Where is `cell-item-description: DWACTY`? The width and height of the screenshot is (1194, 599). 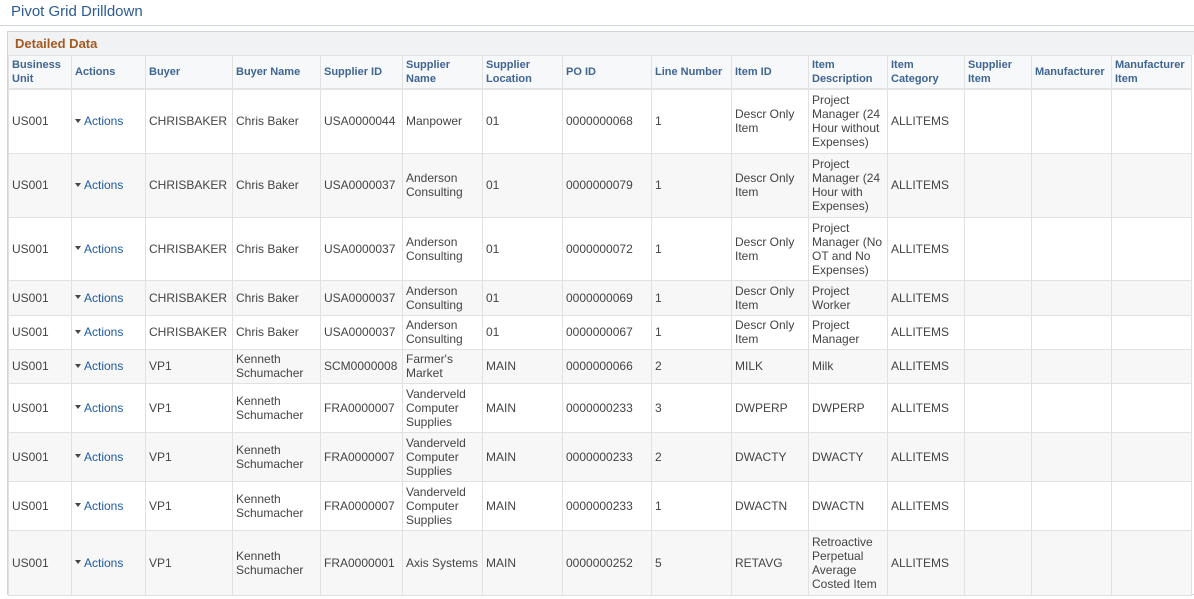
cell-item-description: DWACTY is located at coordinates (848, 456).